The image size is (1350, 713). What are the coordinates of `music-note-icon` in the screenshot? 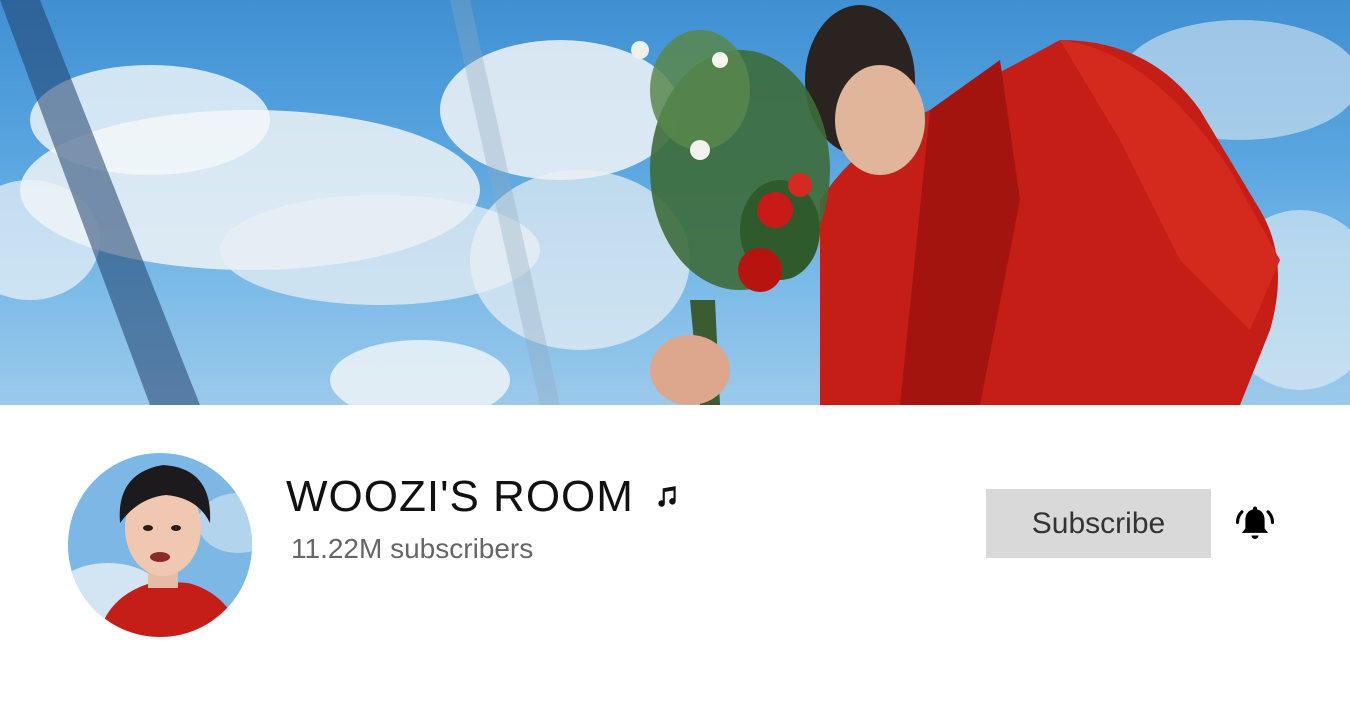 It's located at (667, 496).